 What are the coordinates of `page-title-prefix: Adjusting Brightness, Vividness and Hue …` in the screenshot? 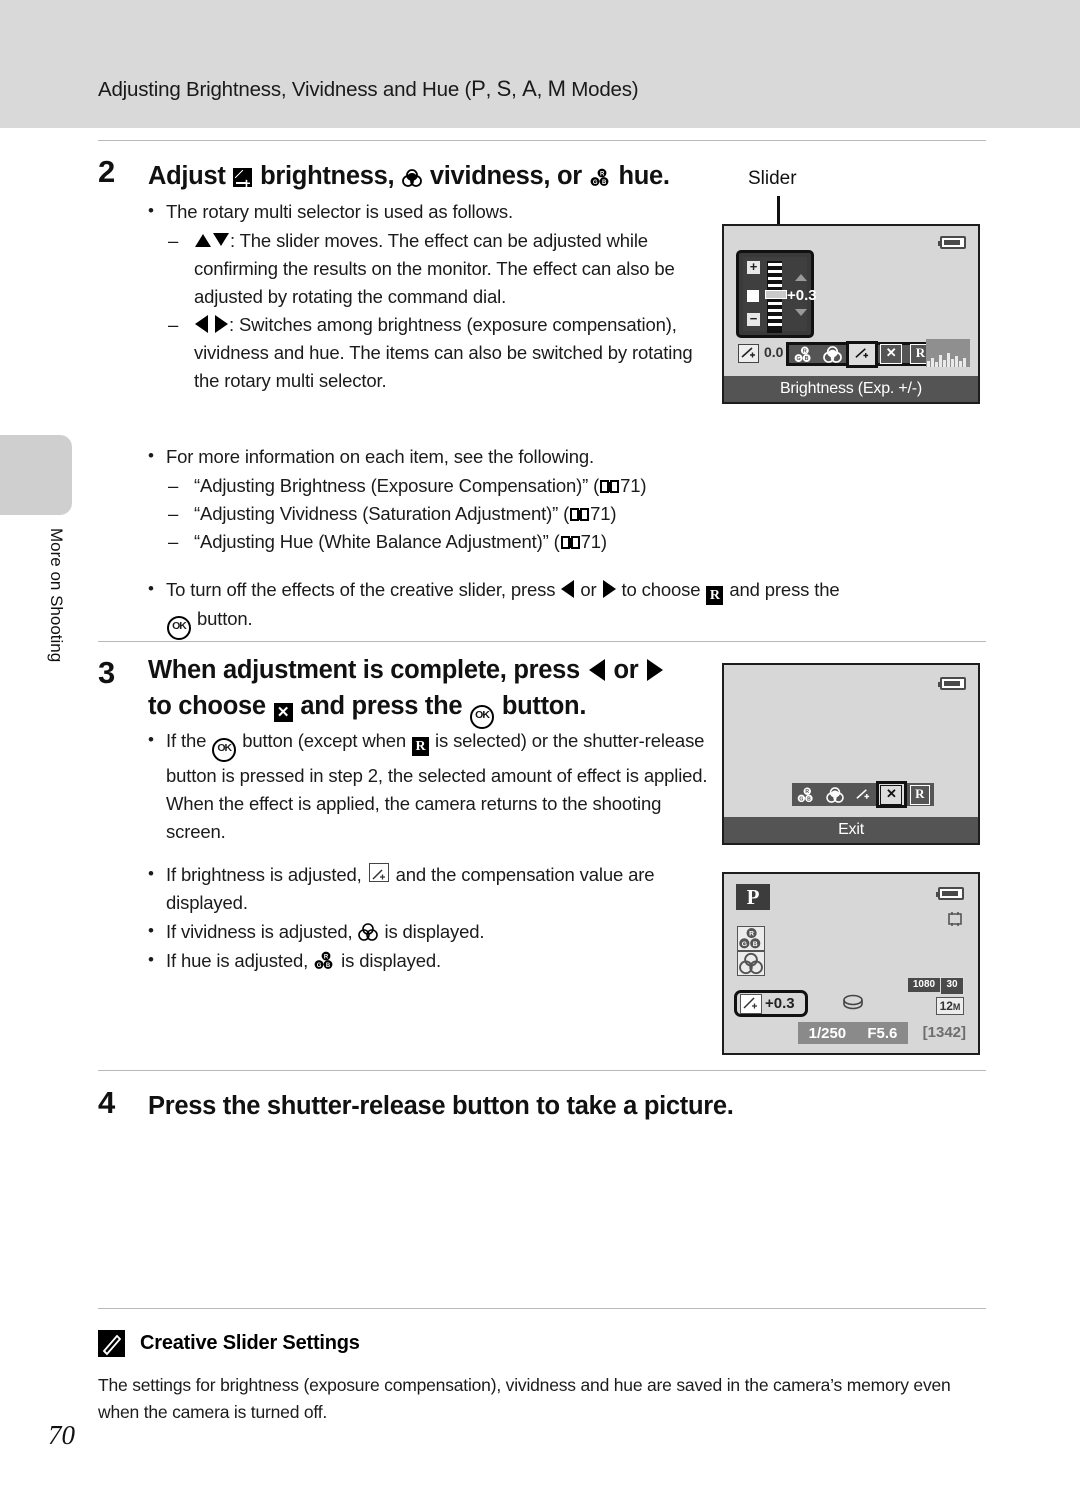 It's located at (285, 89).